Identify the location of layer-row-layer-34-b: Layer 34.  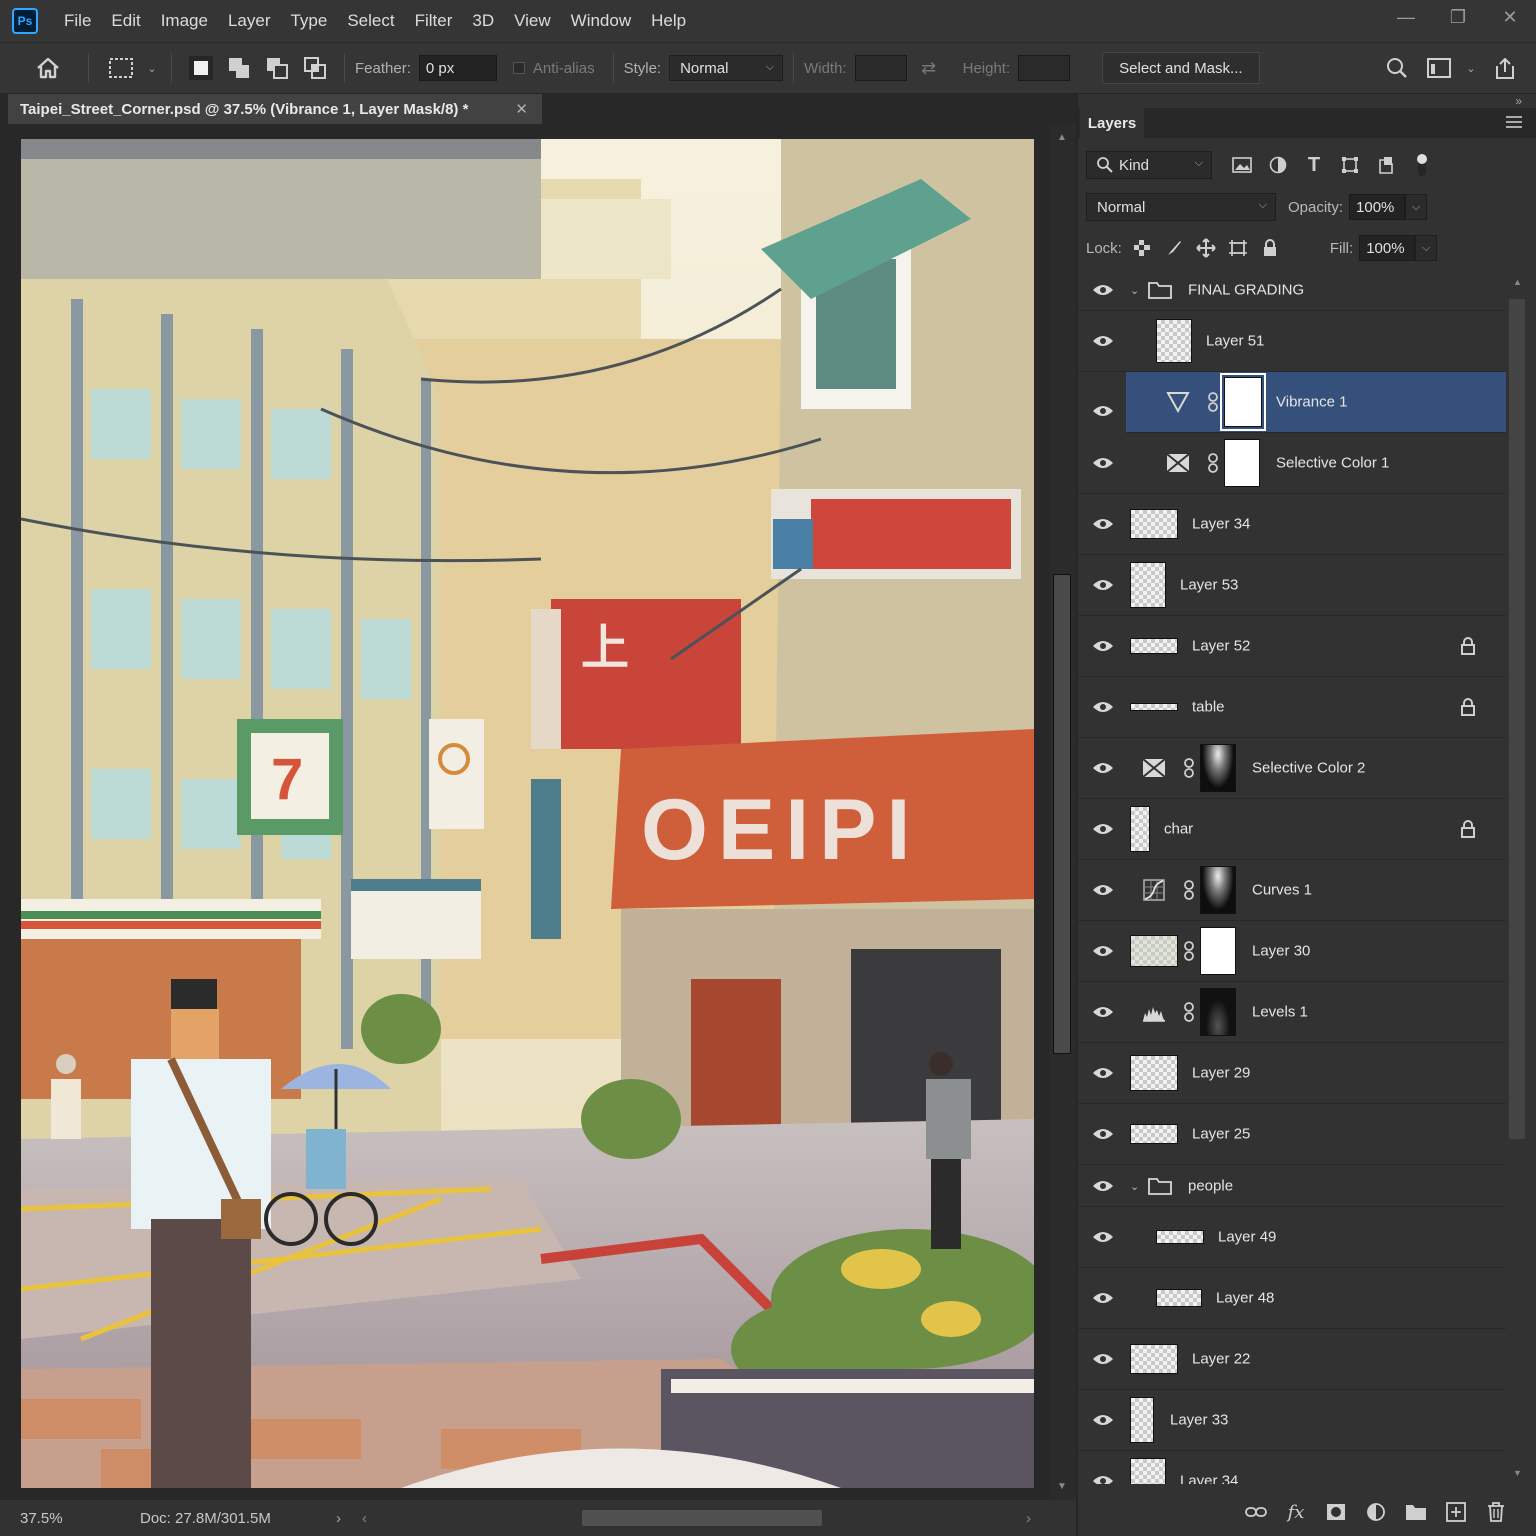
(1292, 1467).